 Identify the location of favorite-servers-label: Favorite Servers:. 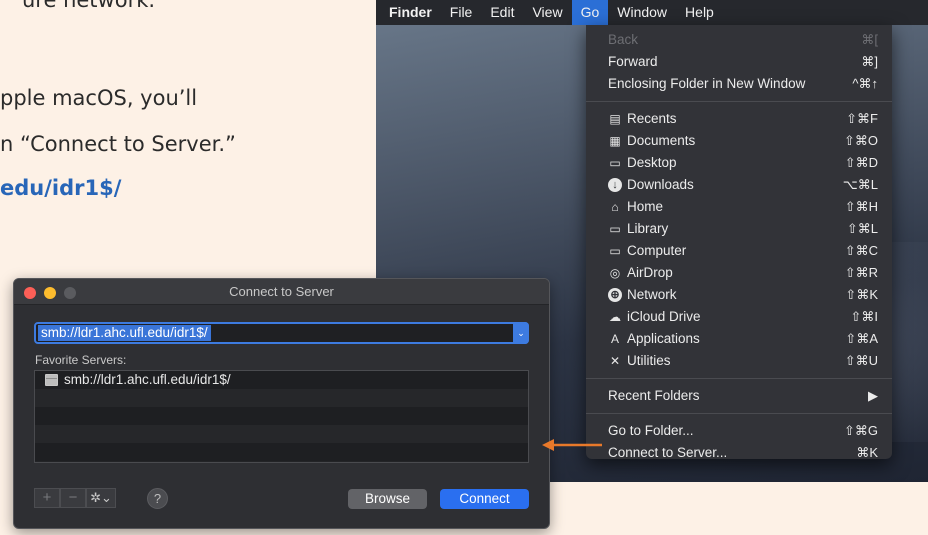
(81, 360).